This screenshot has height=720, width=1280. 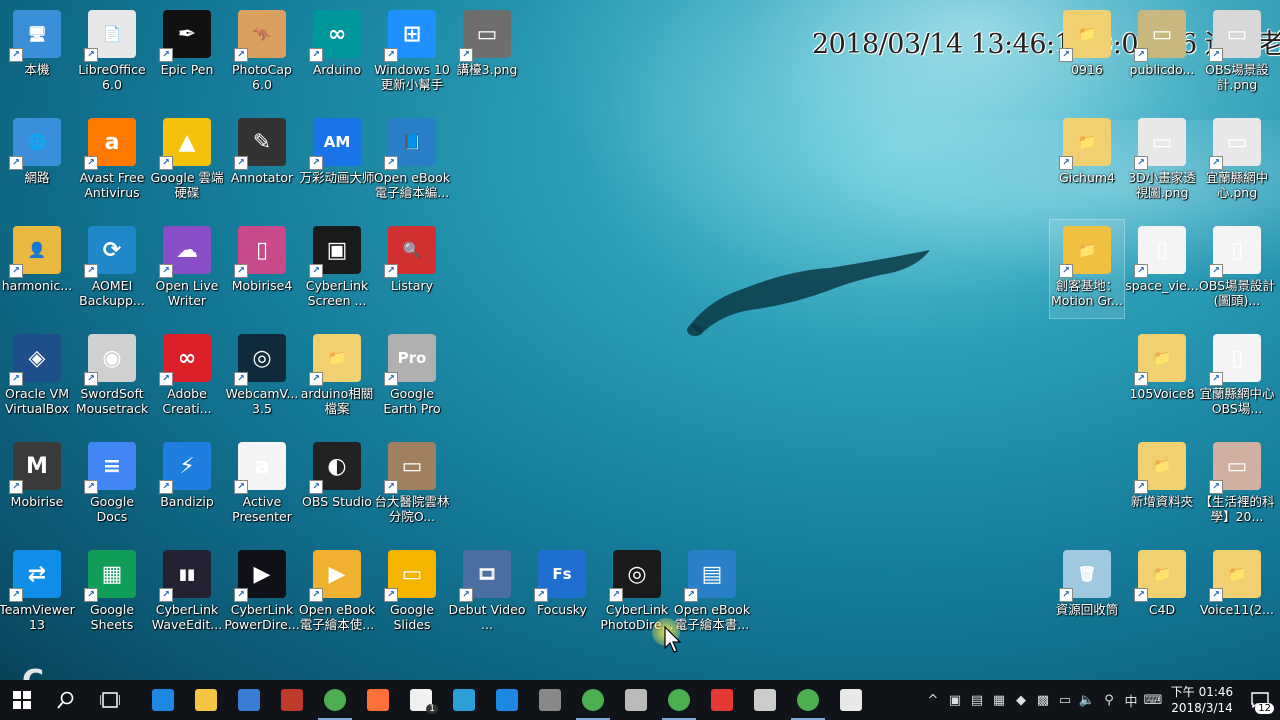 I want to click on desktop-icon-label: Google Earth Pro, so click(x=412, y=401).